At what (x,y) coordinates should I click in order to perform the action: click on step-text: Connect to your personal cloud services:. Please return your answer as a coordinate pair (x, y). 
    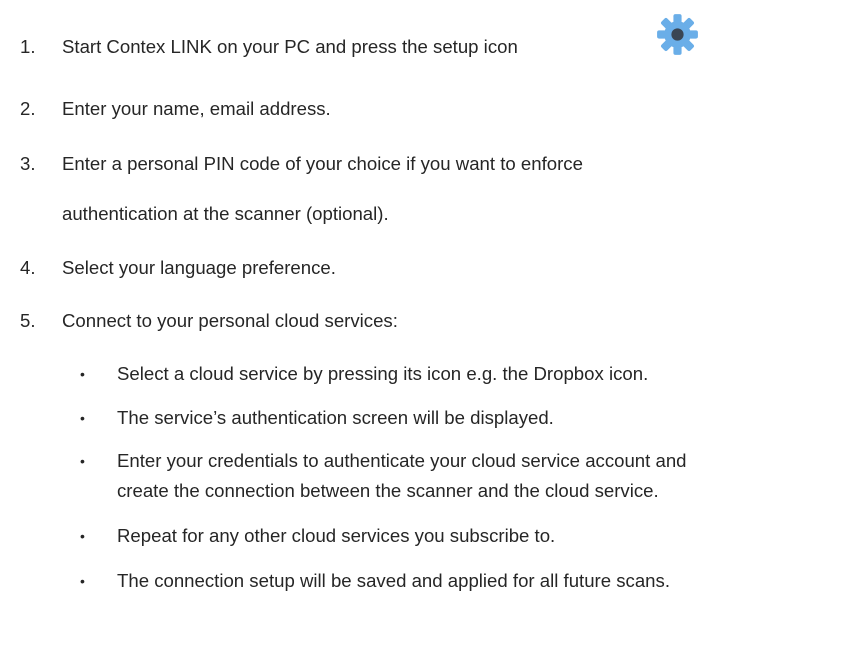
    Looking at the image, I should click on (230, 320).